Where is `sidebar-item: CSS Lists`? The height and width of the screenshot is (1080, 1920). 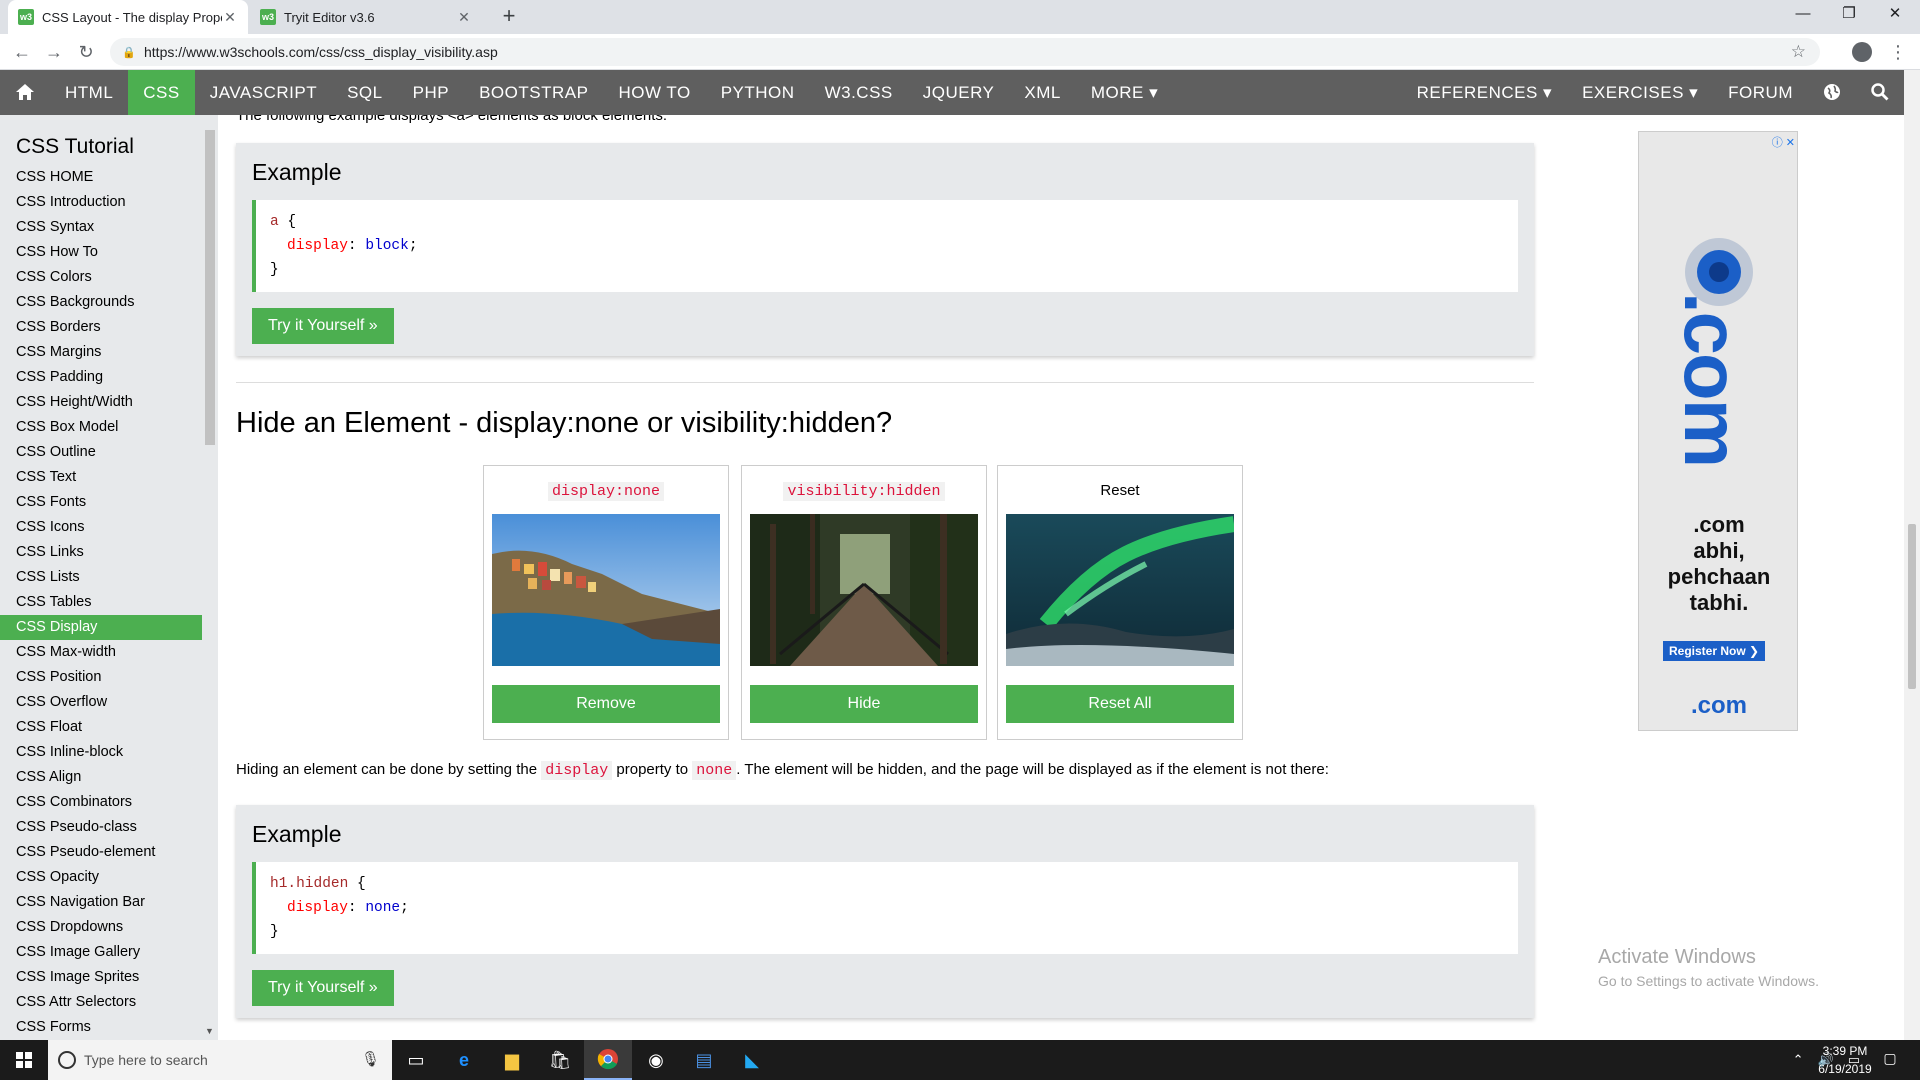 sidebar-item: CSS Lists is located at coordinates (101, 577).